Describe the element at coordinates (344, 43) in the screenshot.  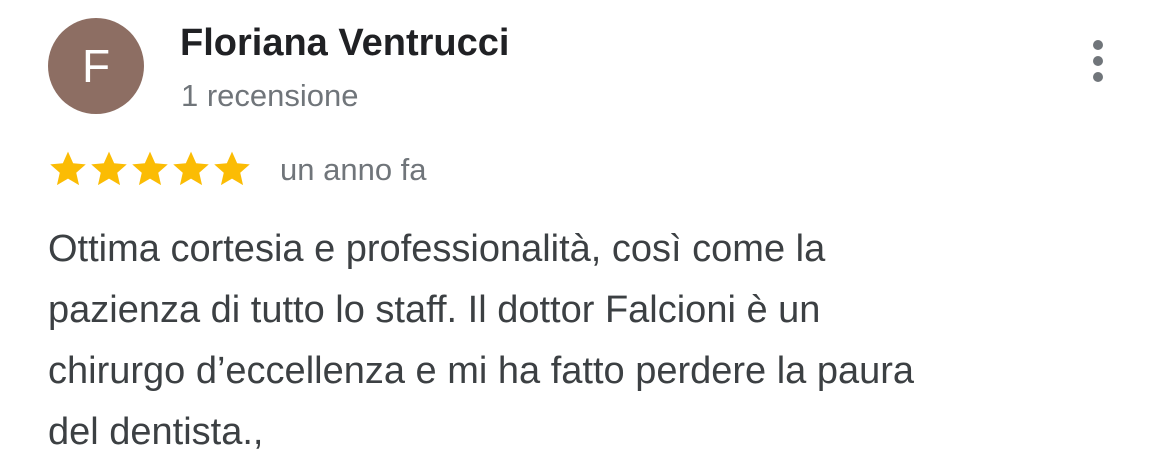
I see `author-name: Floriana Ventrucci` at that location.